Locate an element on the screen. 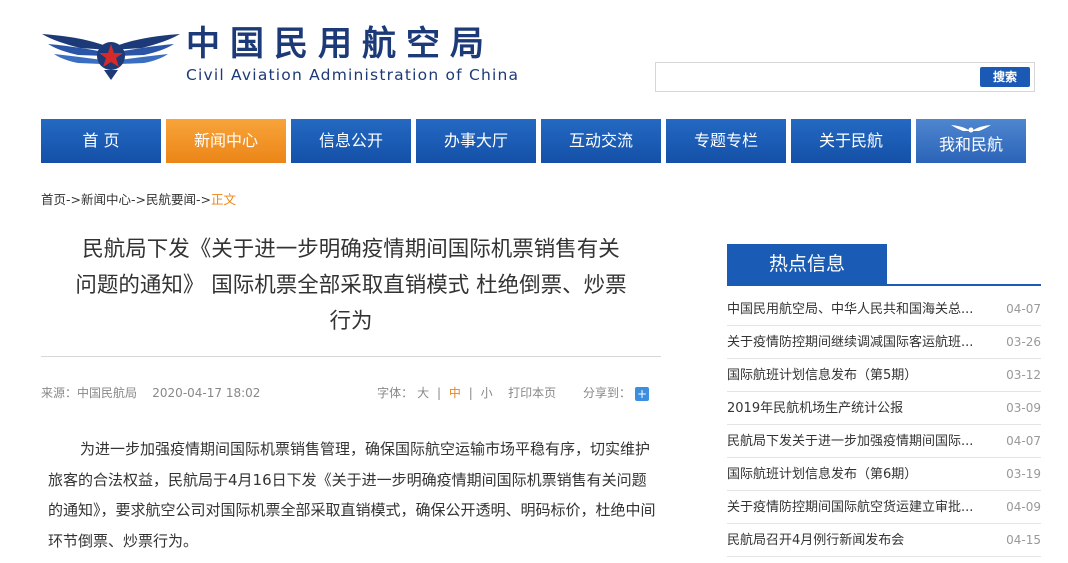  nav-item-info-disclosure: 信息公开 is located at coordinates (351, 141).